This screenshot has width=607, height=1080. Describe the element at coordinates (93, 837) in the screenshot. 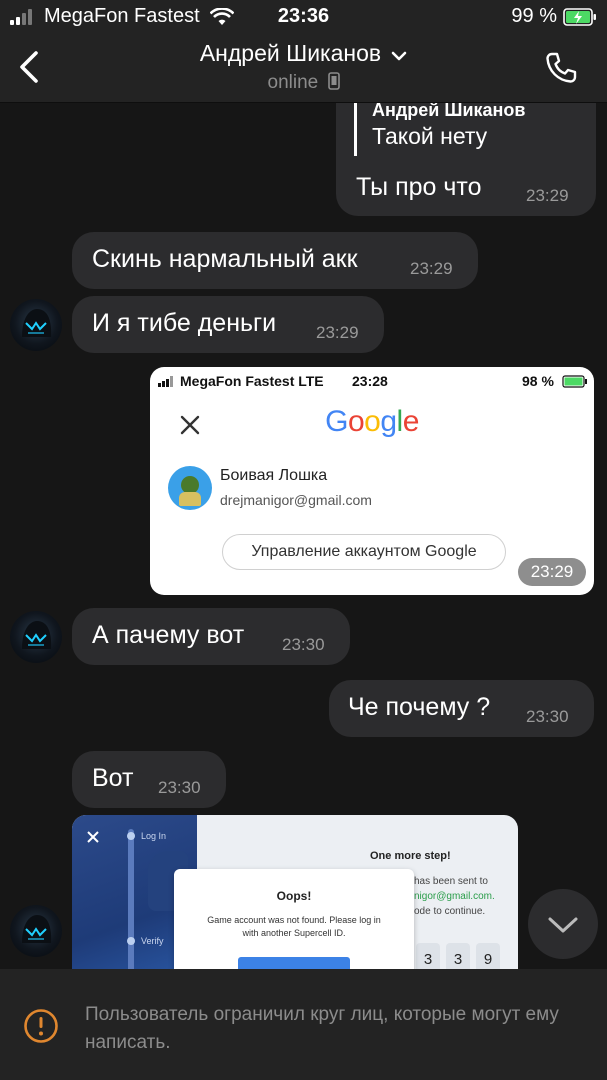

I see `close-icon` at that location.